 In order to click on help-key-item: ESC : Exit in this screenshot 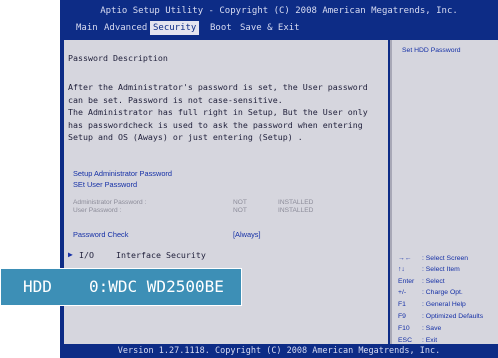, I will do `click(417, 340)`.